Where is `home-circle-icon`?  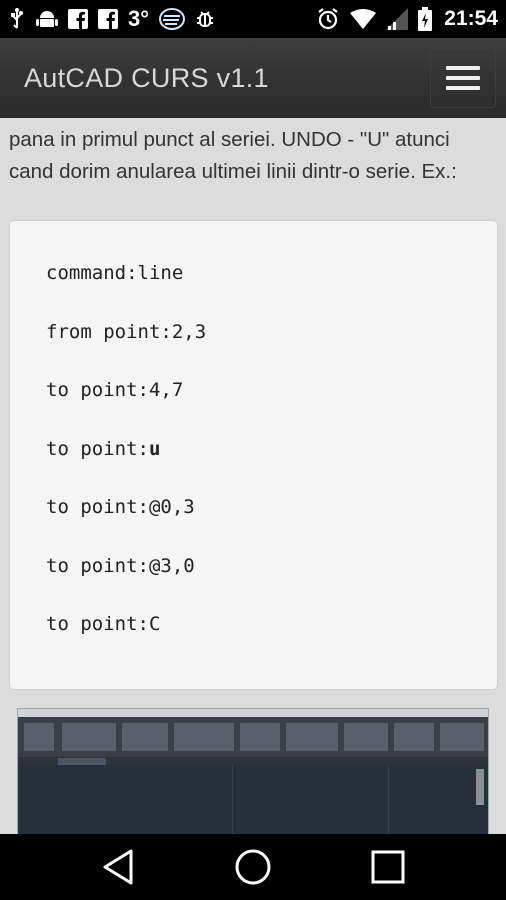
home-circle-icon is located at coordinates (253, 867).